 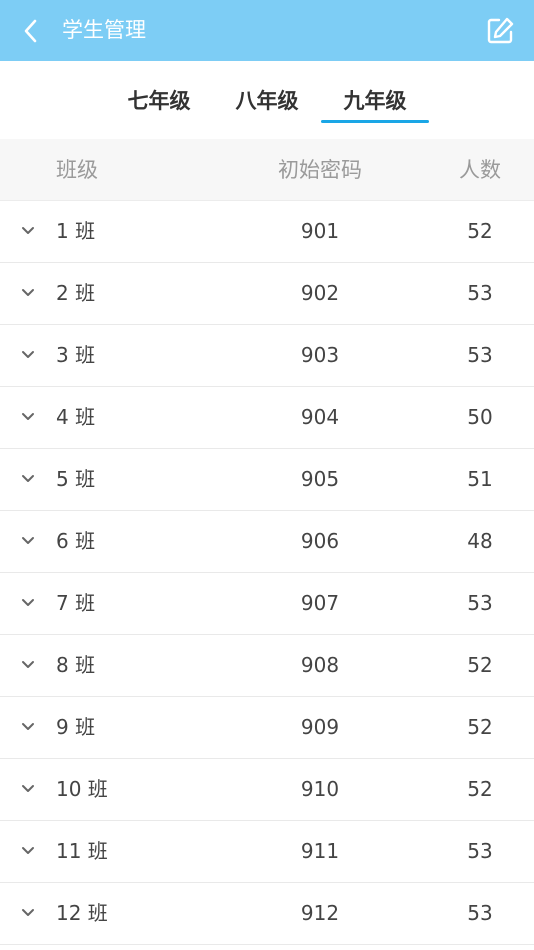 I want to click on tab-grade-8: 八年级, so click(x=267, y=100).